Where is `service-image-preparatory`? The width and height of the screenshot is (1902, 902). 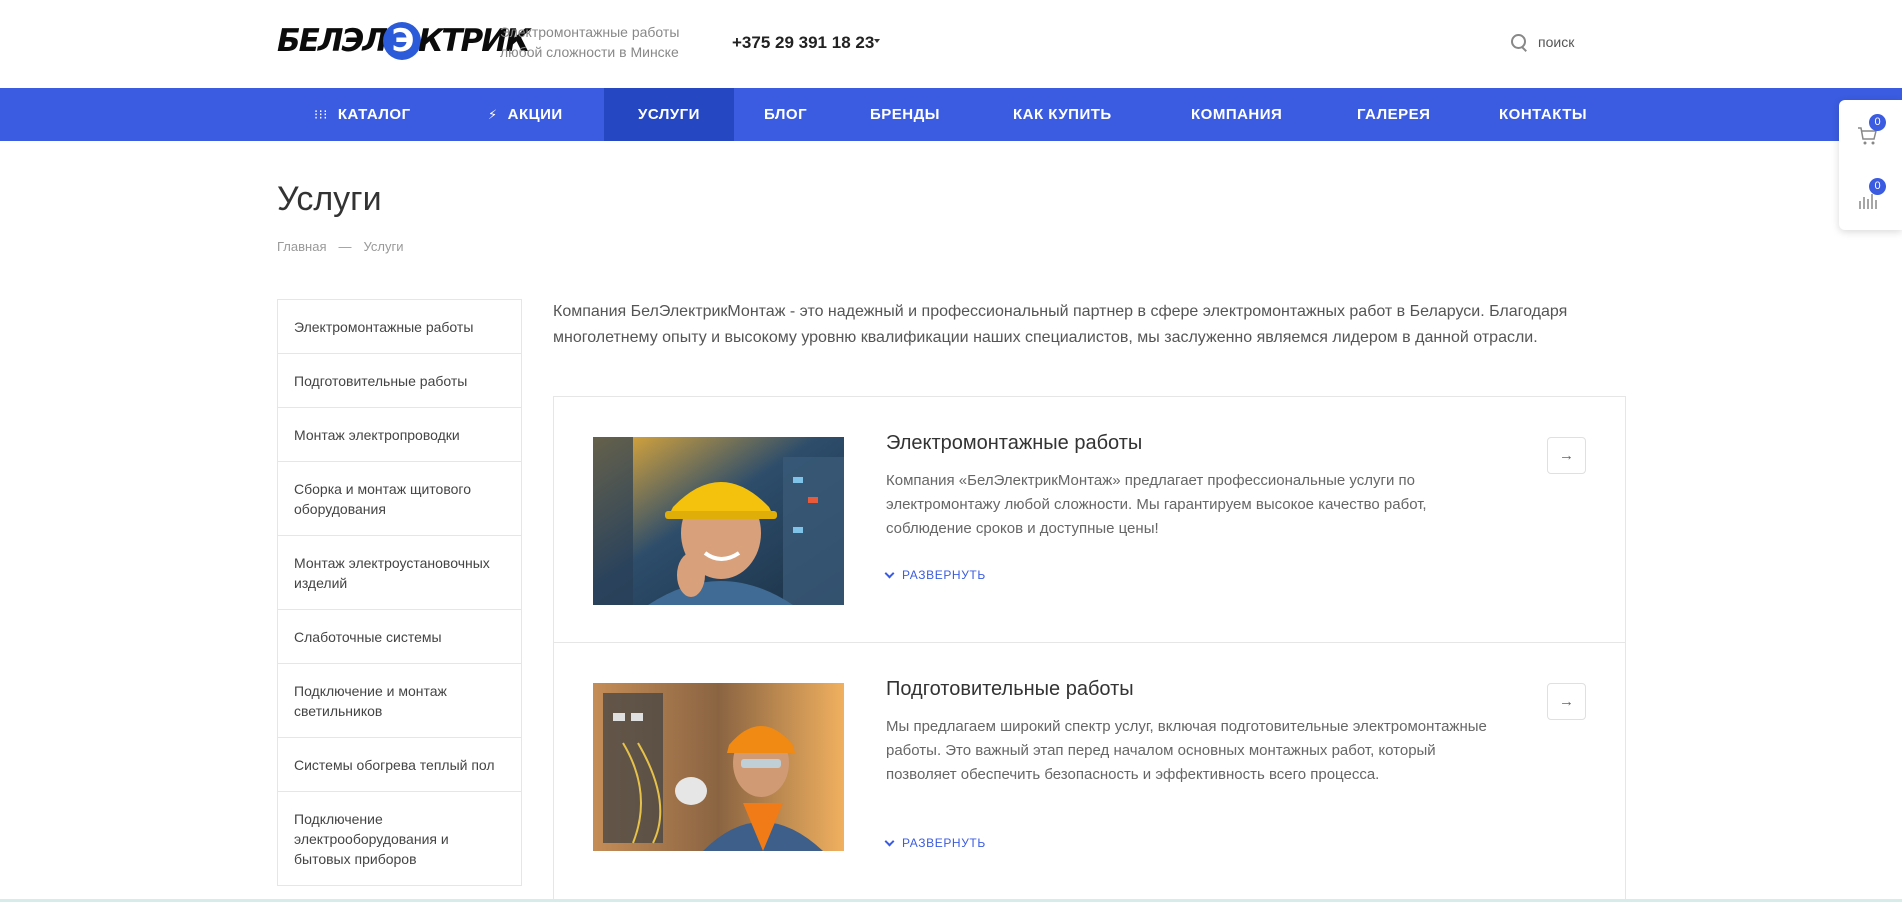
service-image-preparatory is located at coordinates (718, 767).